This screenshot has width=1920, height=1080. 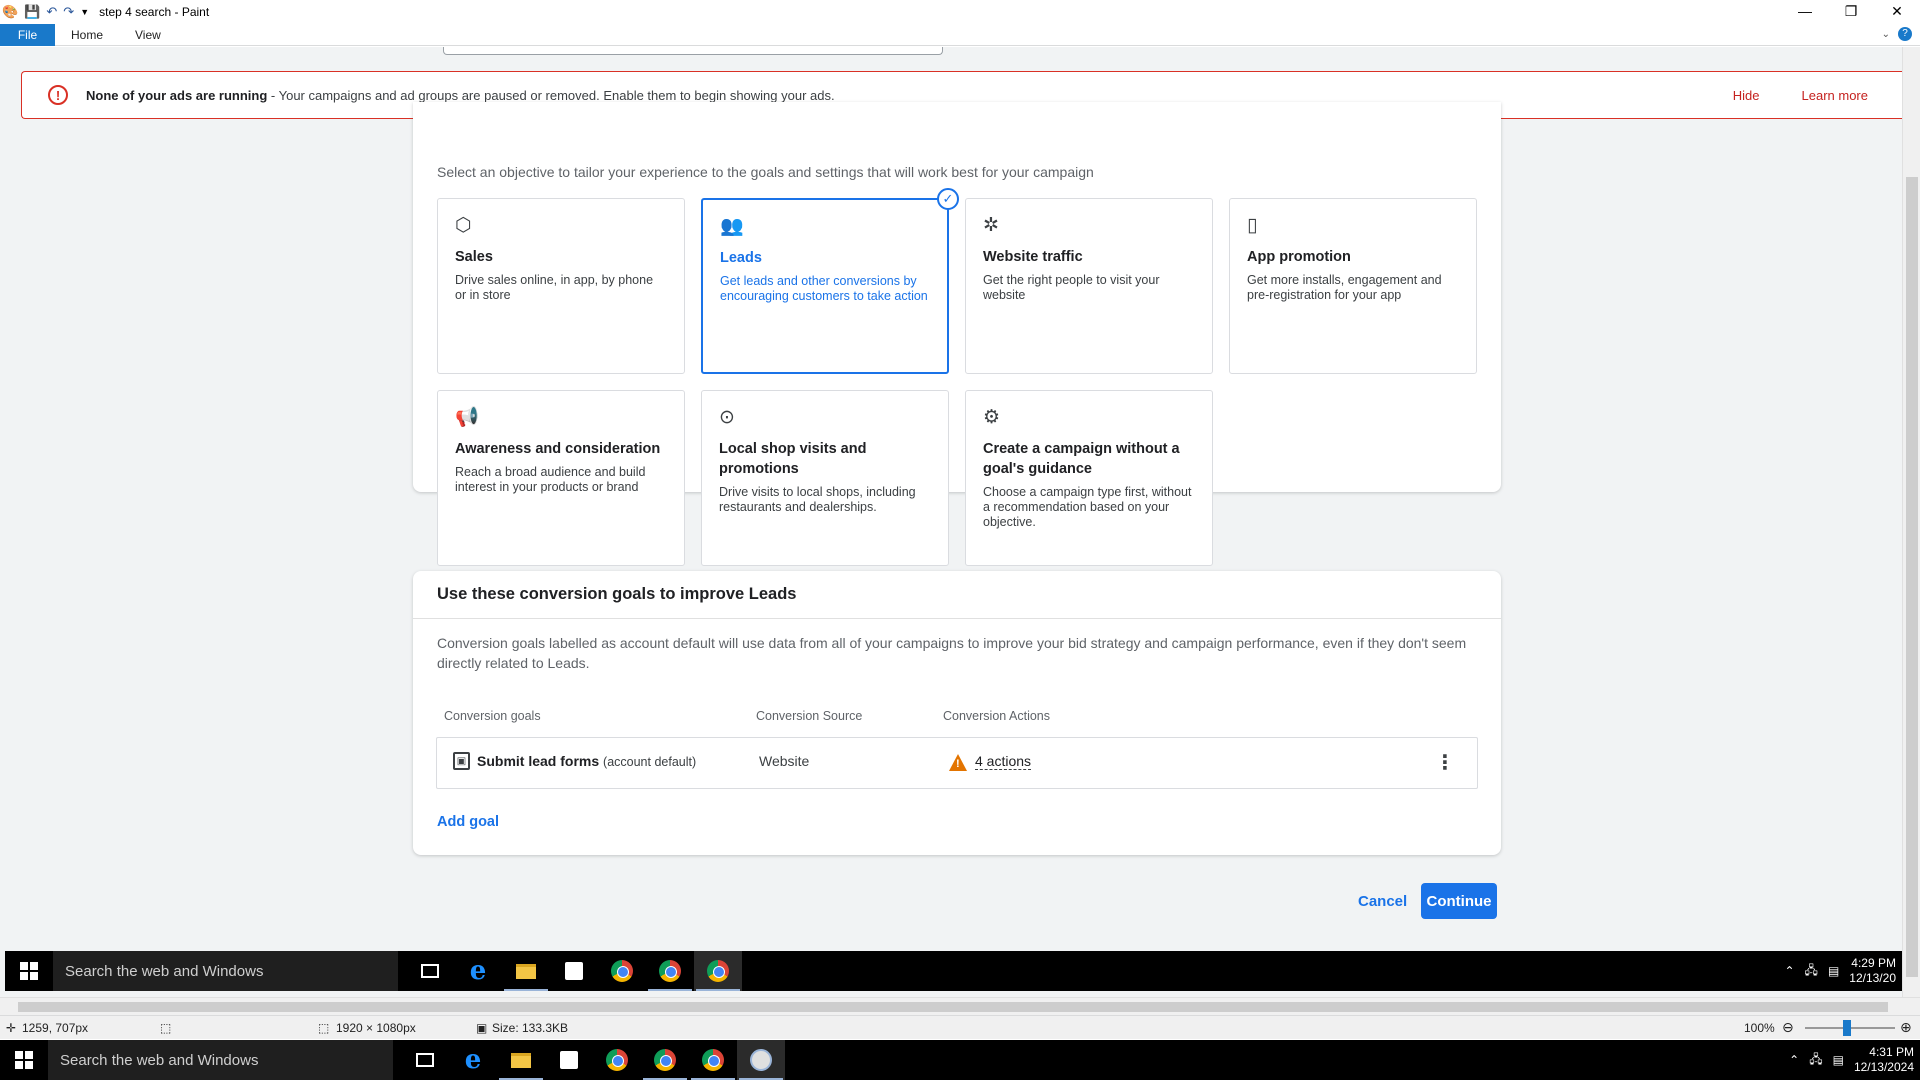 What do you see at coordinates (1003, 761) in the screenshot?
I see `goal-actions-link: 4 actions` at bounding box center [1003, 761].